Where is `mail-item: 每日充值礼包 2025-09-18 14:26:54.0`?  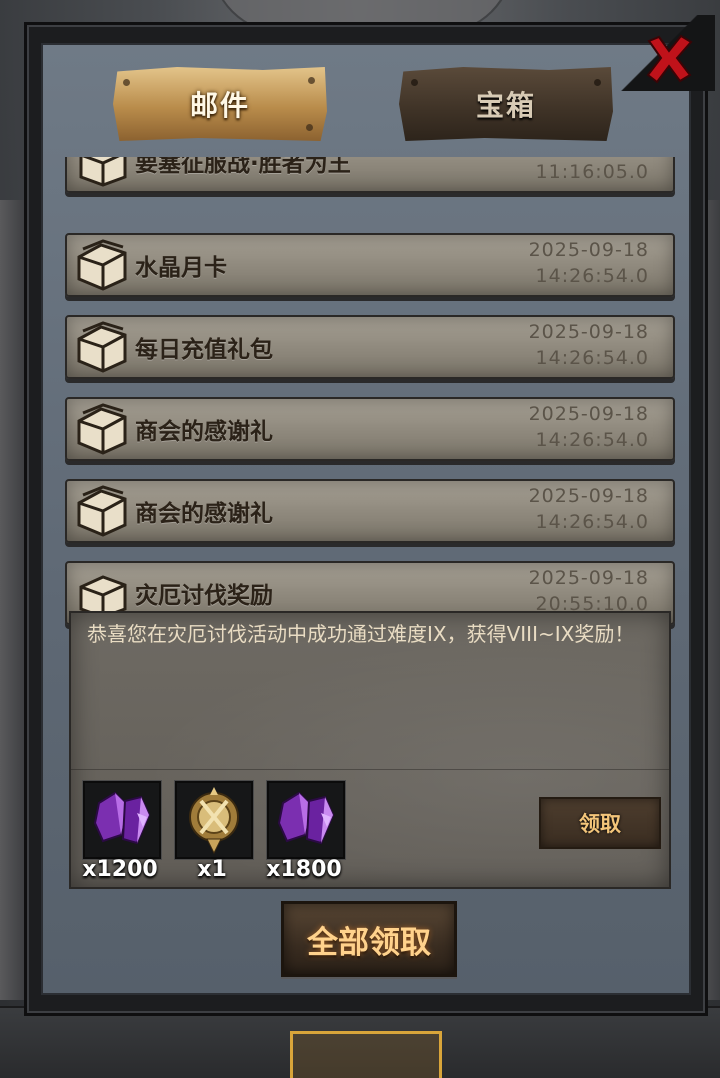 mail-item: 每日充值礼包 2025-09-18 14:26:54.0 is located at coordinates (370, 347).